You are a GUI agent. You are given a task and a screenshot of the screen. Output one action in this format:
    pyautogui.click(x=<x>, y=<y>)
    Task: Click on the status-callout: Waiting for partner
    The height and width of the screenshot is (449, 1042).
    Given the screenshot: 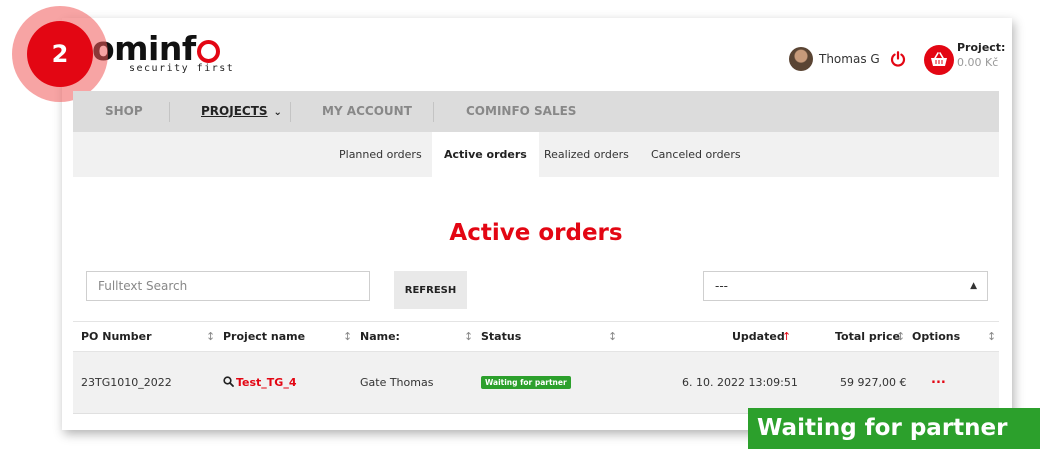 What is the action you would take?
    pyautogui.click(x=894, y=428)
    